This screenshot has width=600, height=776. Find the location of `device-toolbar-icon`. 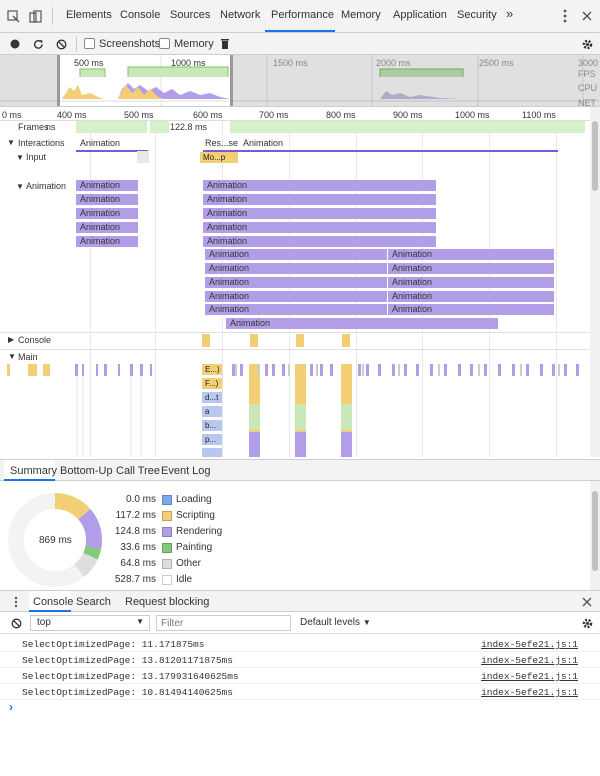

device-toolbar-icon is located at coordinates (35, 16).